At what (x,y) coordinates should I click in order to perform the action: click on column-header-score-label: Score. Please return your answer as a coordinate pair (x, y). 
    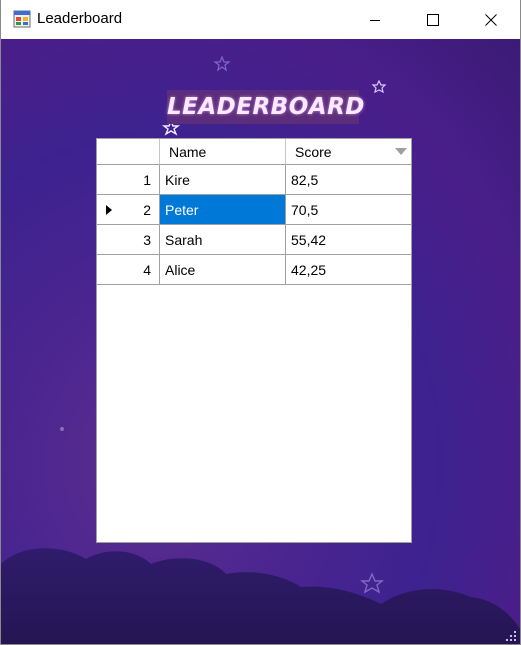
    Looking at the image, I should click on (313, 152).